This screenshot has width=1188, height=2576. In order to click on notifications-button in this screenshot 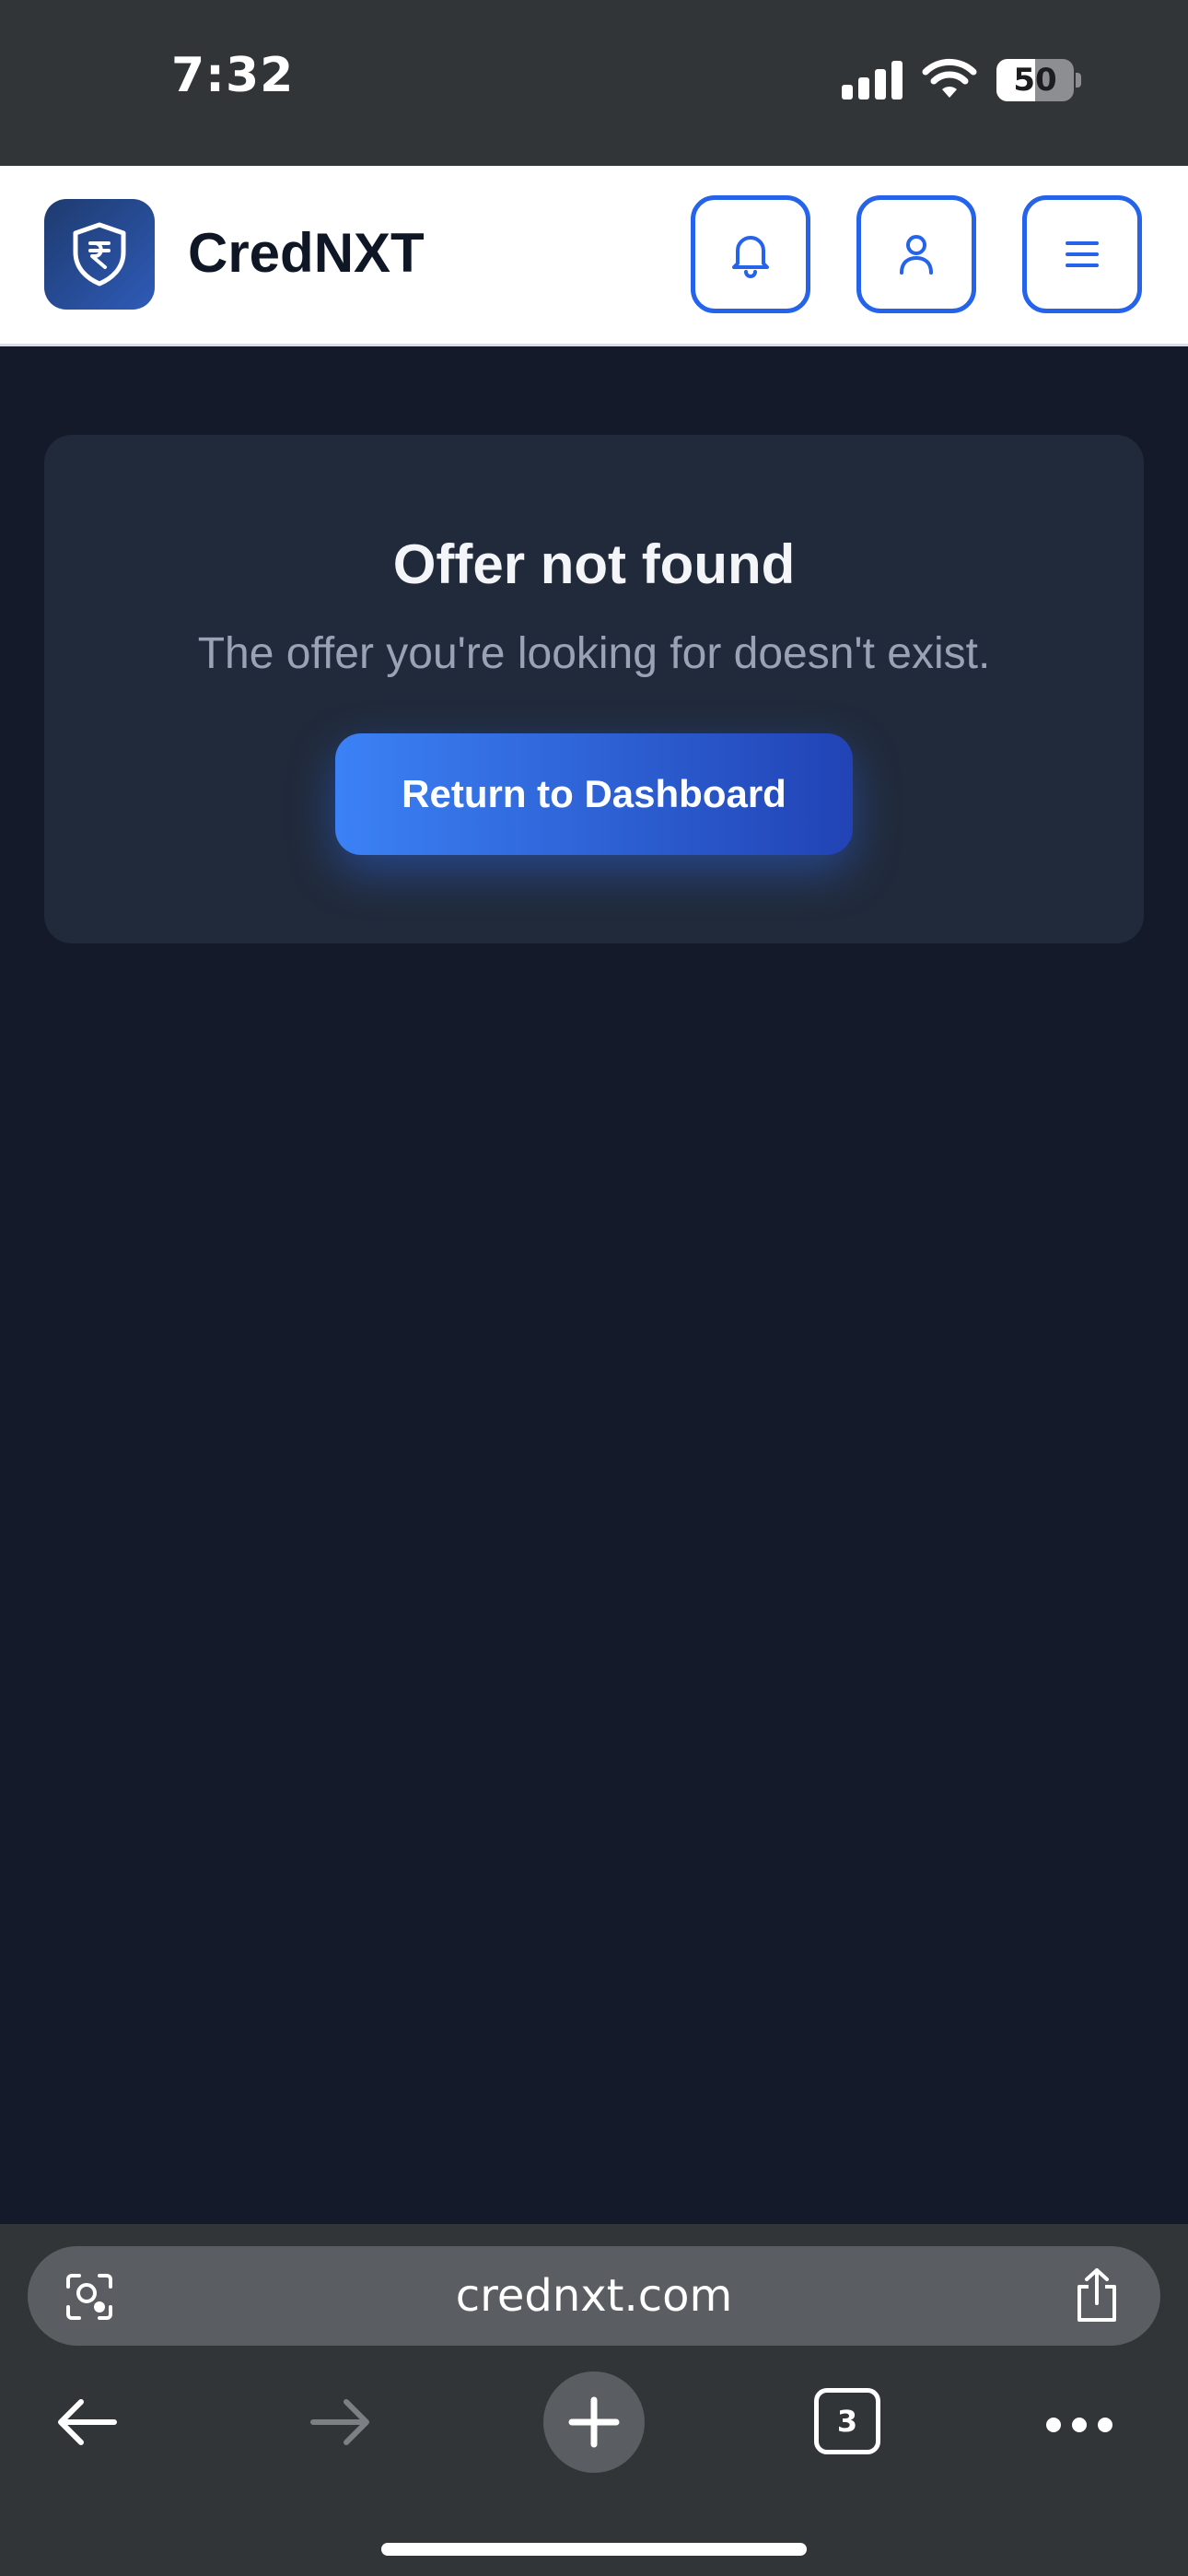, I will do `click(750, 254)`.